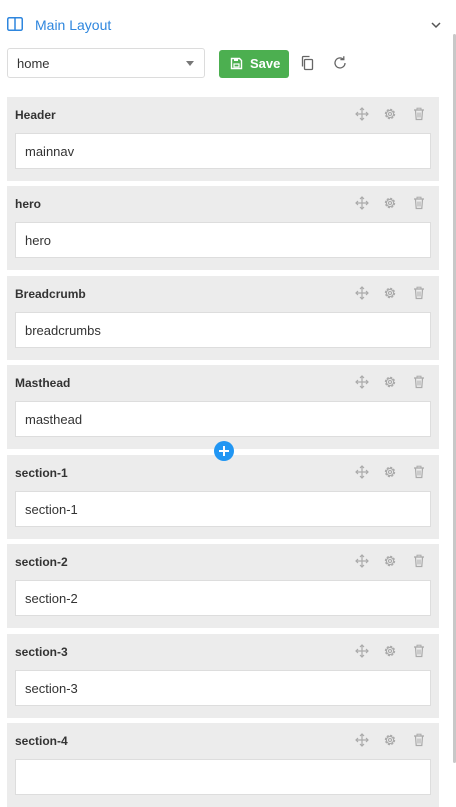 The height and width of the screenshot is (807, 456). What do you see at coordinates (50, 294) in the screenshot?
I see `block-title: Breadcrumb` at bounding box center [50, 294].